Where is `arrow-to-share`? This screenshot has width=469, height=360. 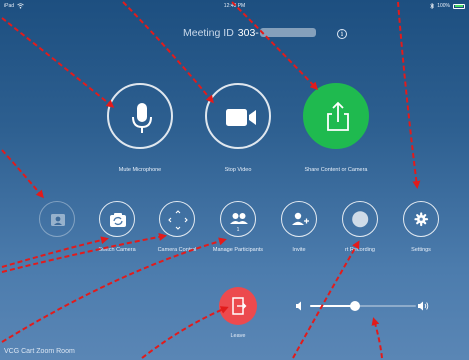 arrow-to-share is located at coordinates (275, 46).